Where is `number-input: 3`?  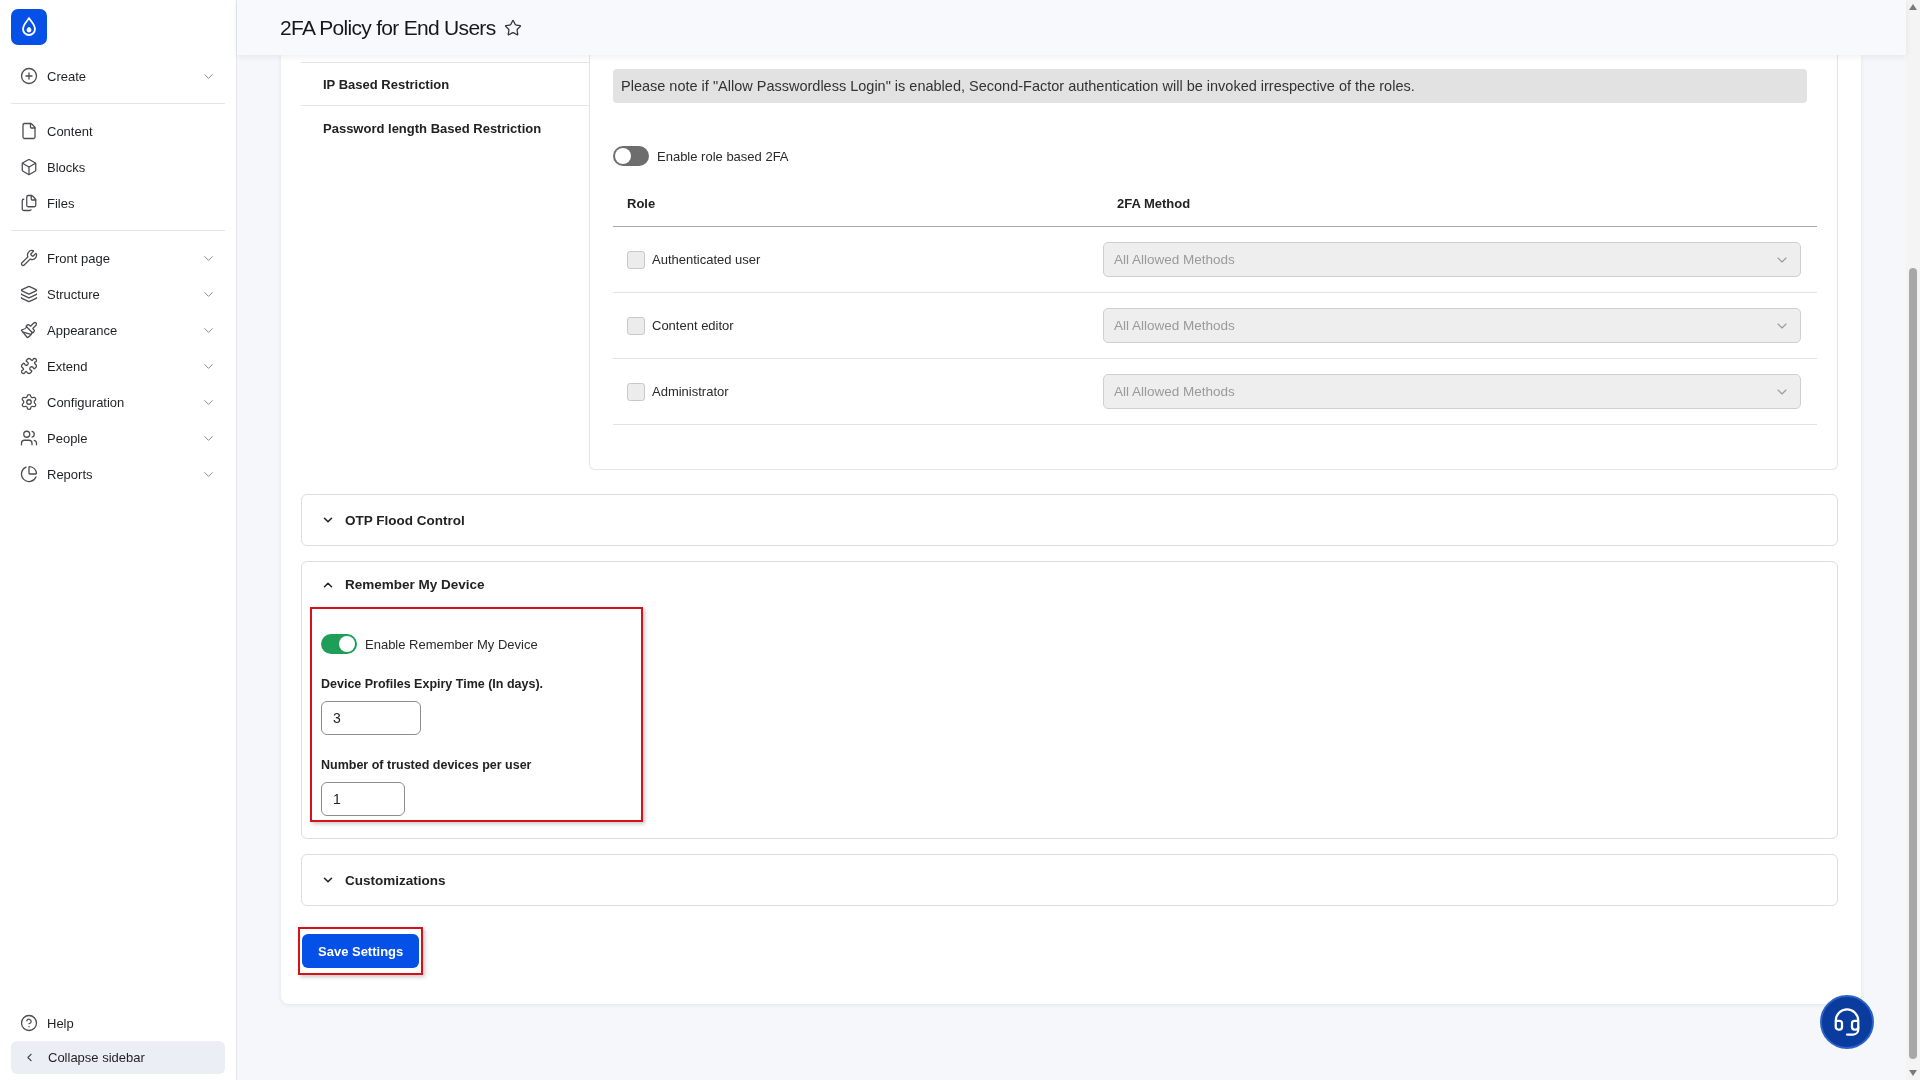
number-input: 3 is located at coordinates (371, 718).